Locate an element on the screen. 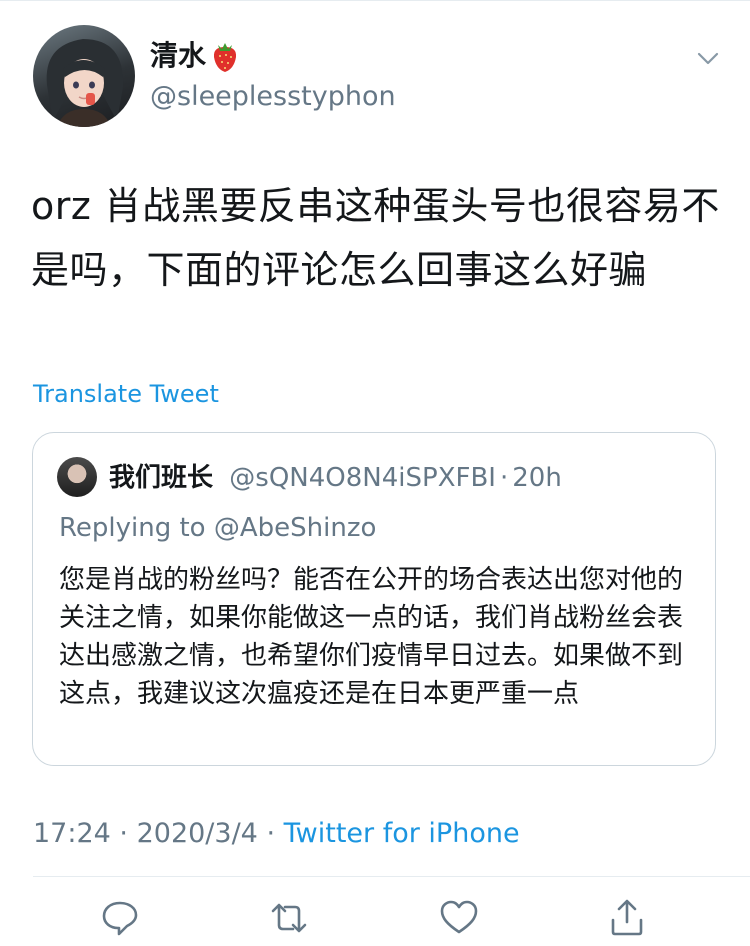  quoted-author-handle: @sQN4O8N4iSPXFBI is located at coordinates (362, 478).